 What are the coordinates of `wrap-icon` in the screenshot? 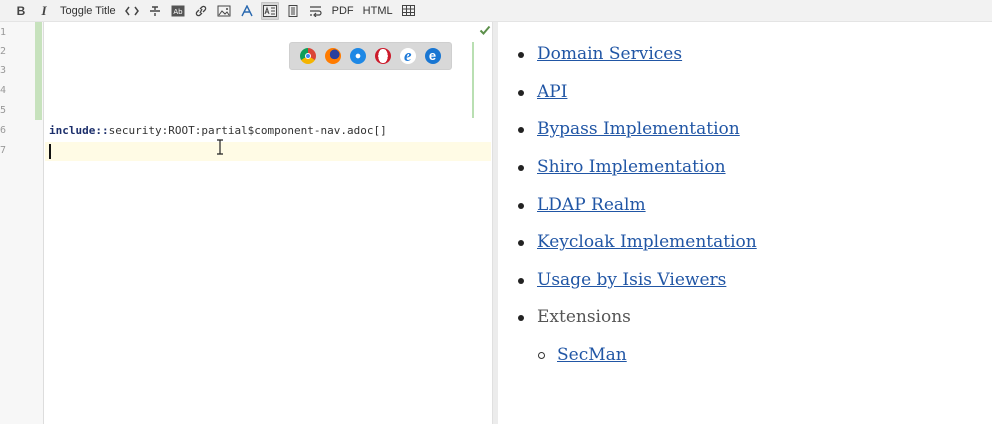 It's located at (316, 11).